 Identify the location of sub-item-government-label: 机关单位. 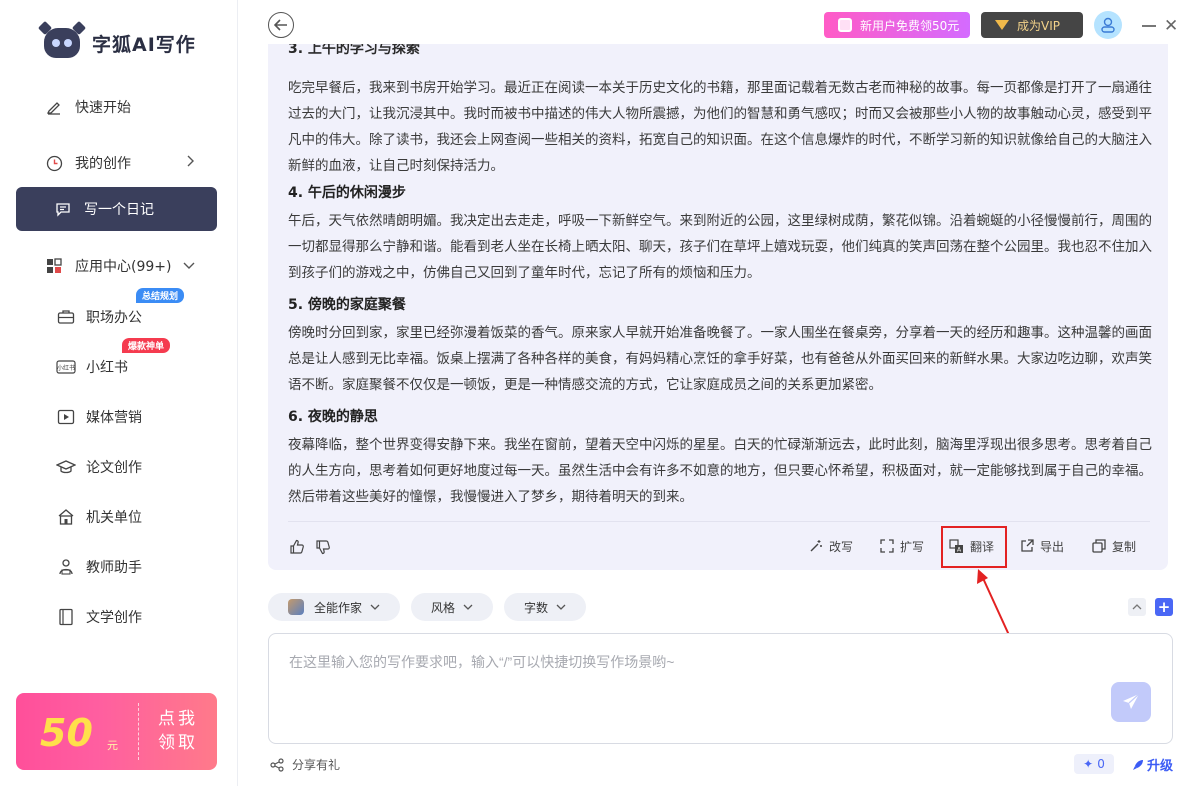
(114, 518).